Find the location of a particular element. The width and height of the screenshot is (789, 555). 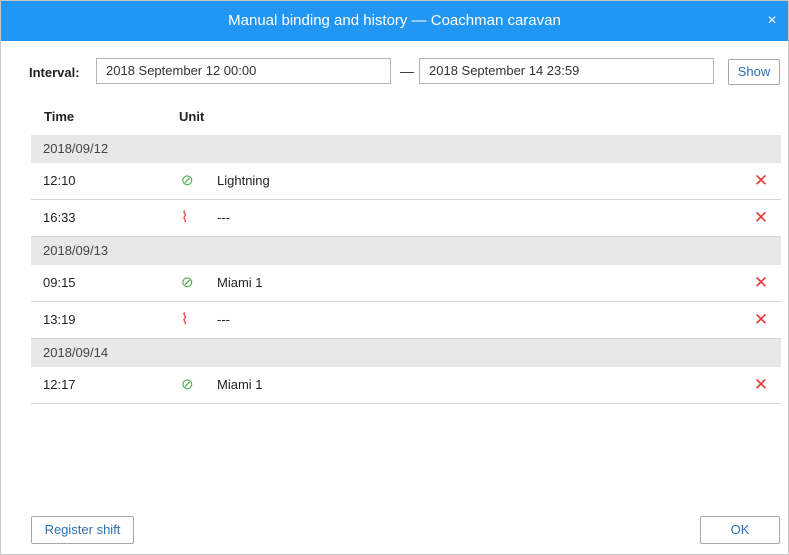

show-button: Show is located at coordinates (754, 72).